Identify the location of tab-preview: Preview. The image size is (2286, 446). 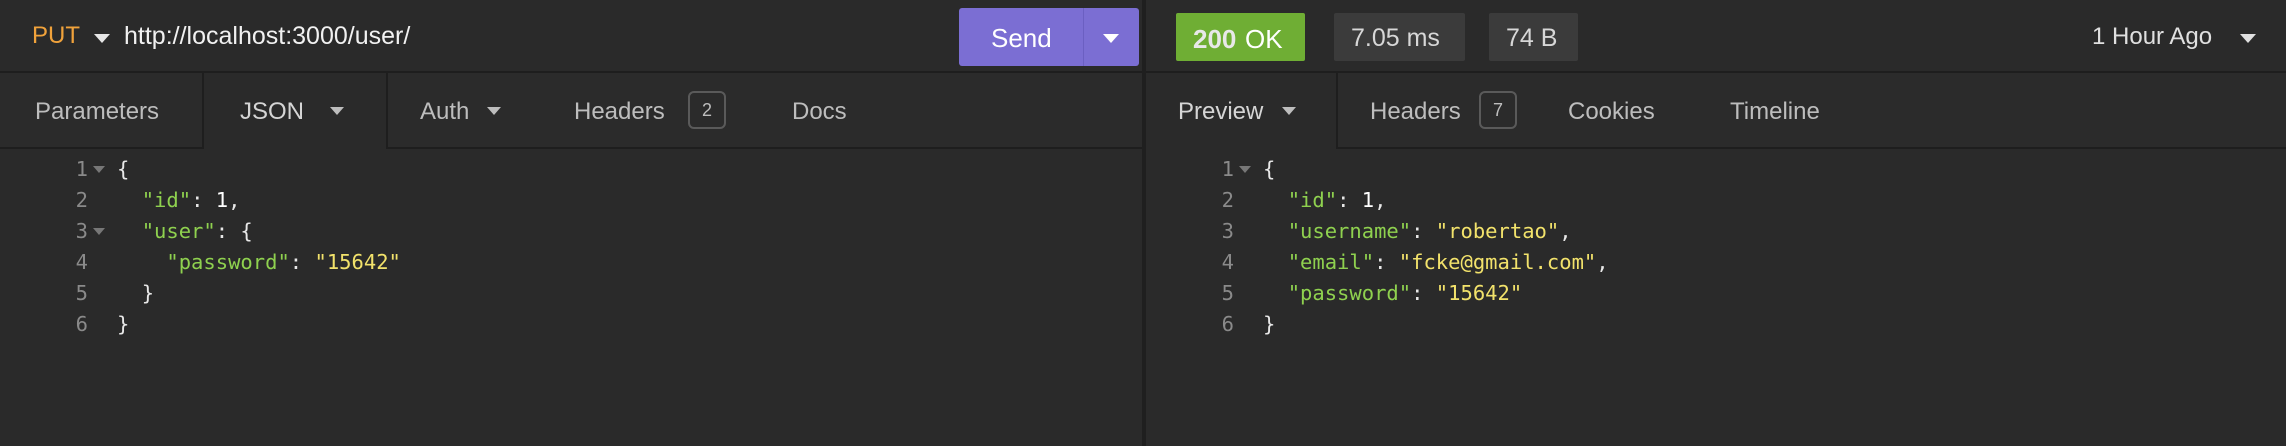
(1242, 111).